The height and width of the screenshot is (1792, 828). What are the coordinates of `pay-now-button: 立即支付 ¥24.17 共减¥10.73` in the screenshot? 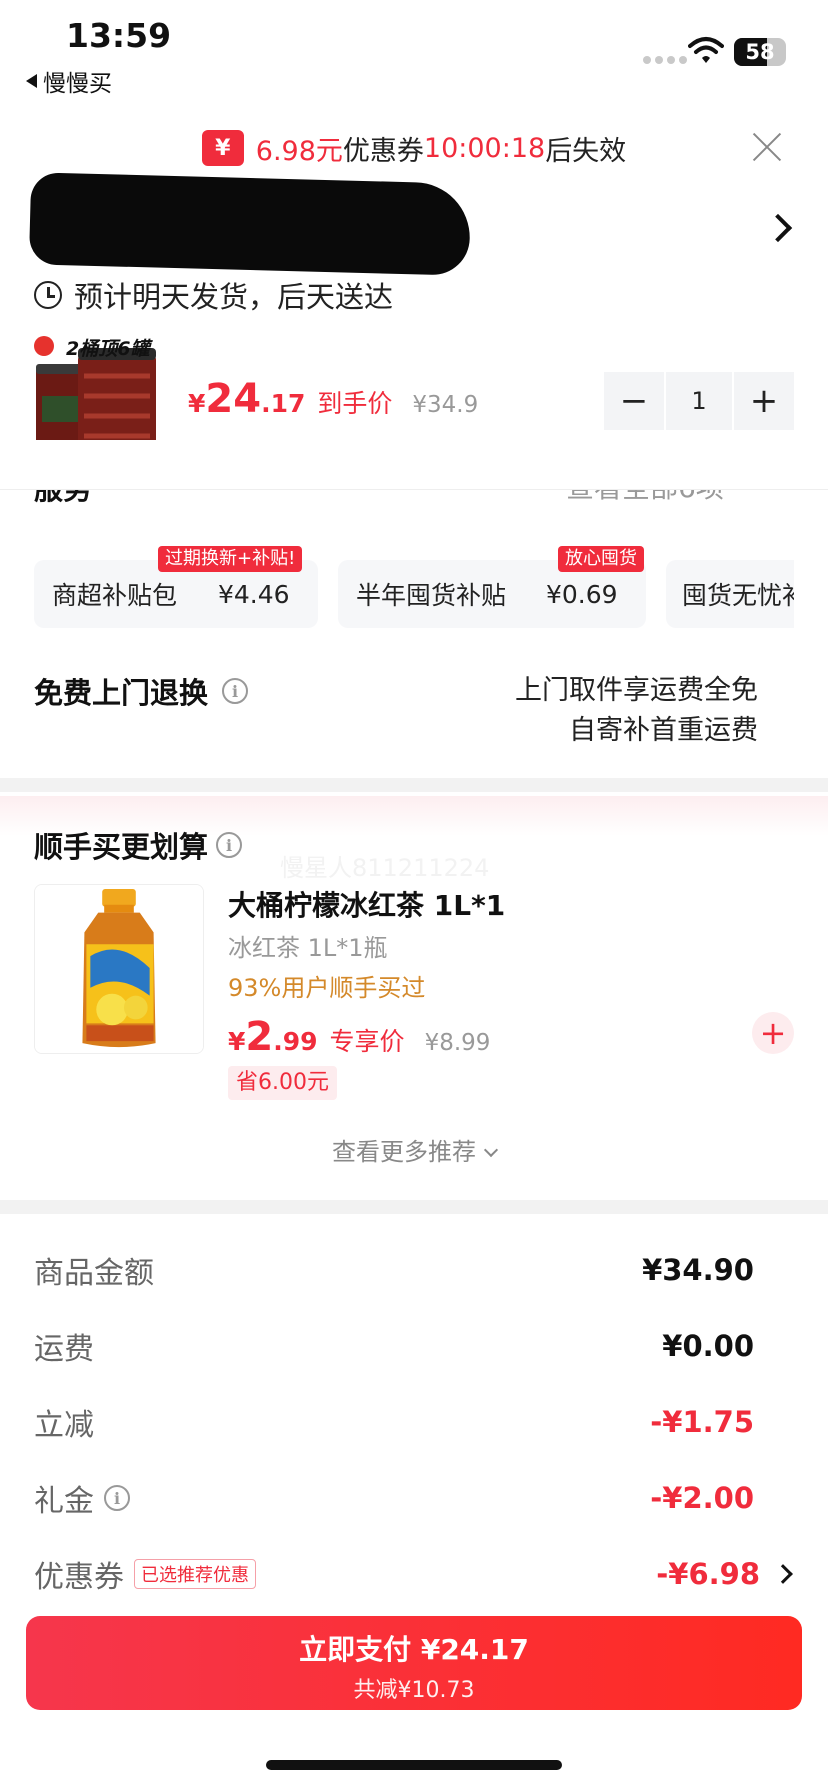 It's located at (414, 1663).